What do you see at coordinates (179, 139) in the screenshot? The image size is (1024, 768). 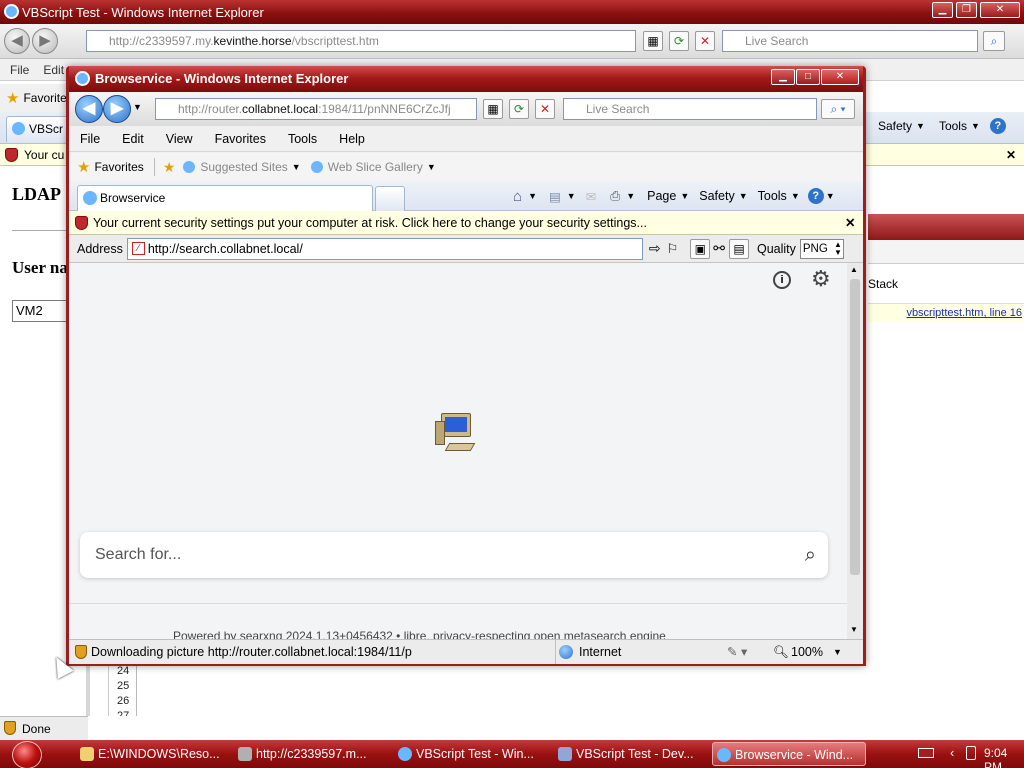 I see `menu-view: View` at bounding box center [179, 139].